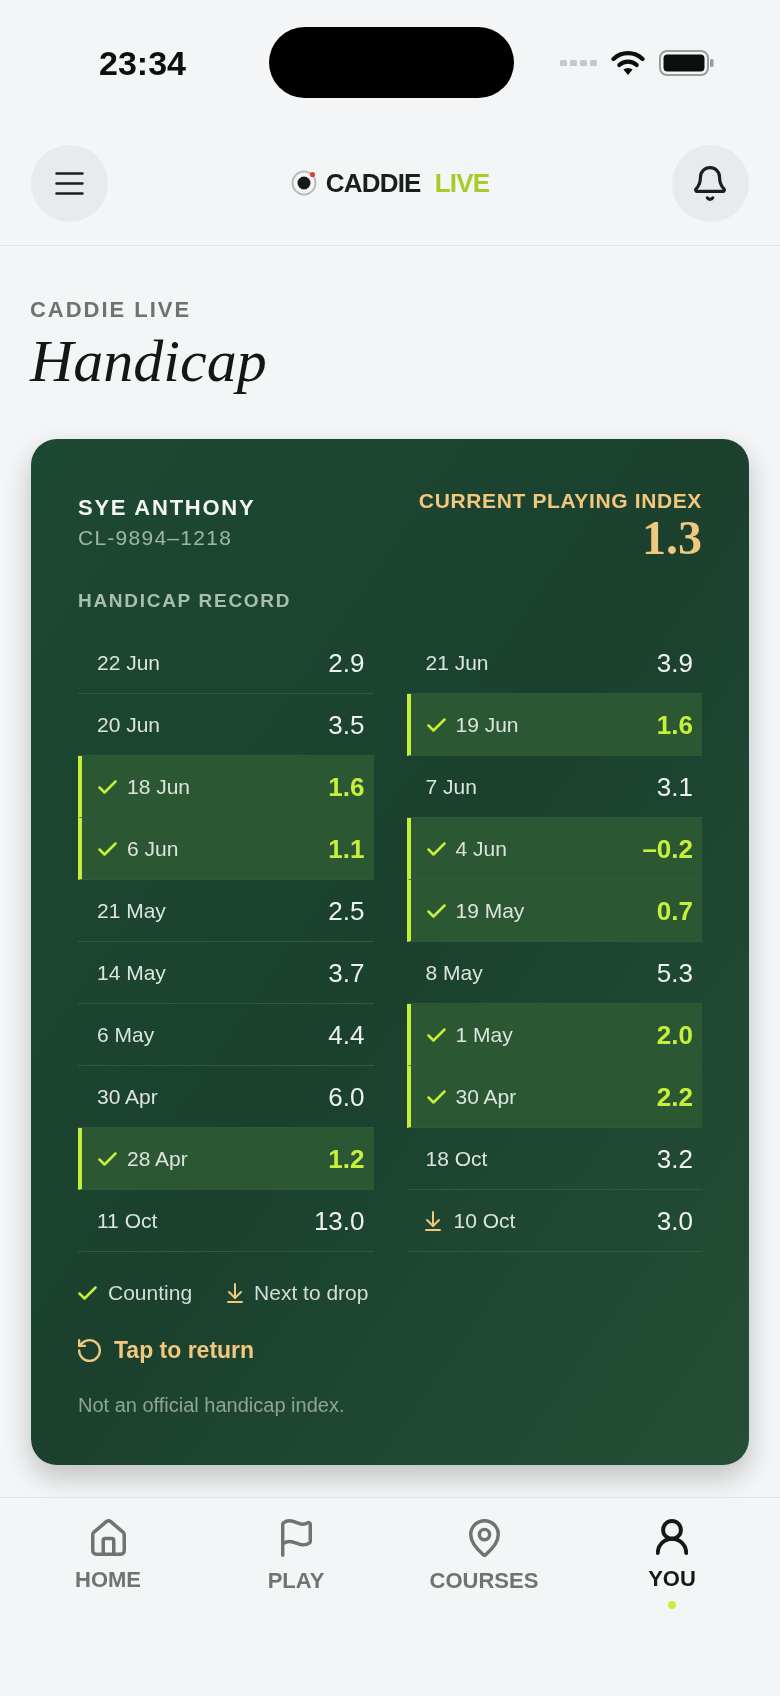  I want to click on round-date: 4 Jun, so click(481, 848).